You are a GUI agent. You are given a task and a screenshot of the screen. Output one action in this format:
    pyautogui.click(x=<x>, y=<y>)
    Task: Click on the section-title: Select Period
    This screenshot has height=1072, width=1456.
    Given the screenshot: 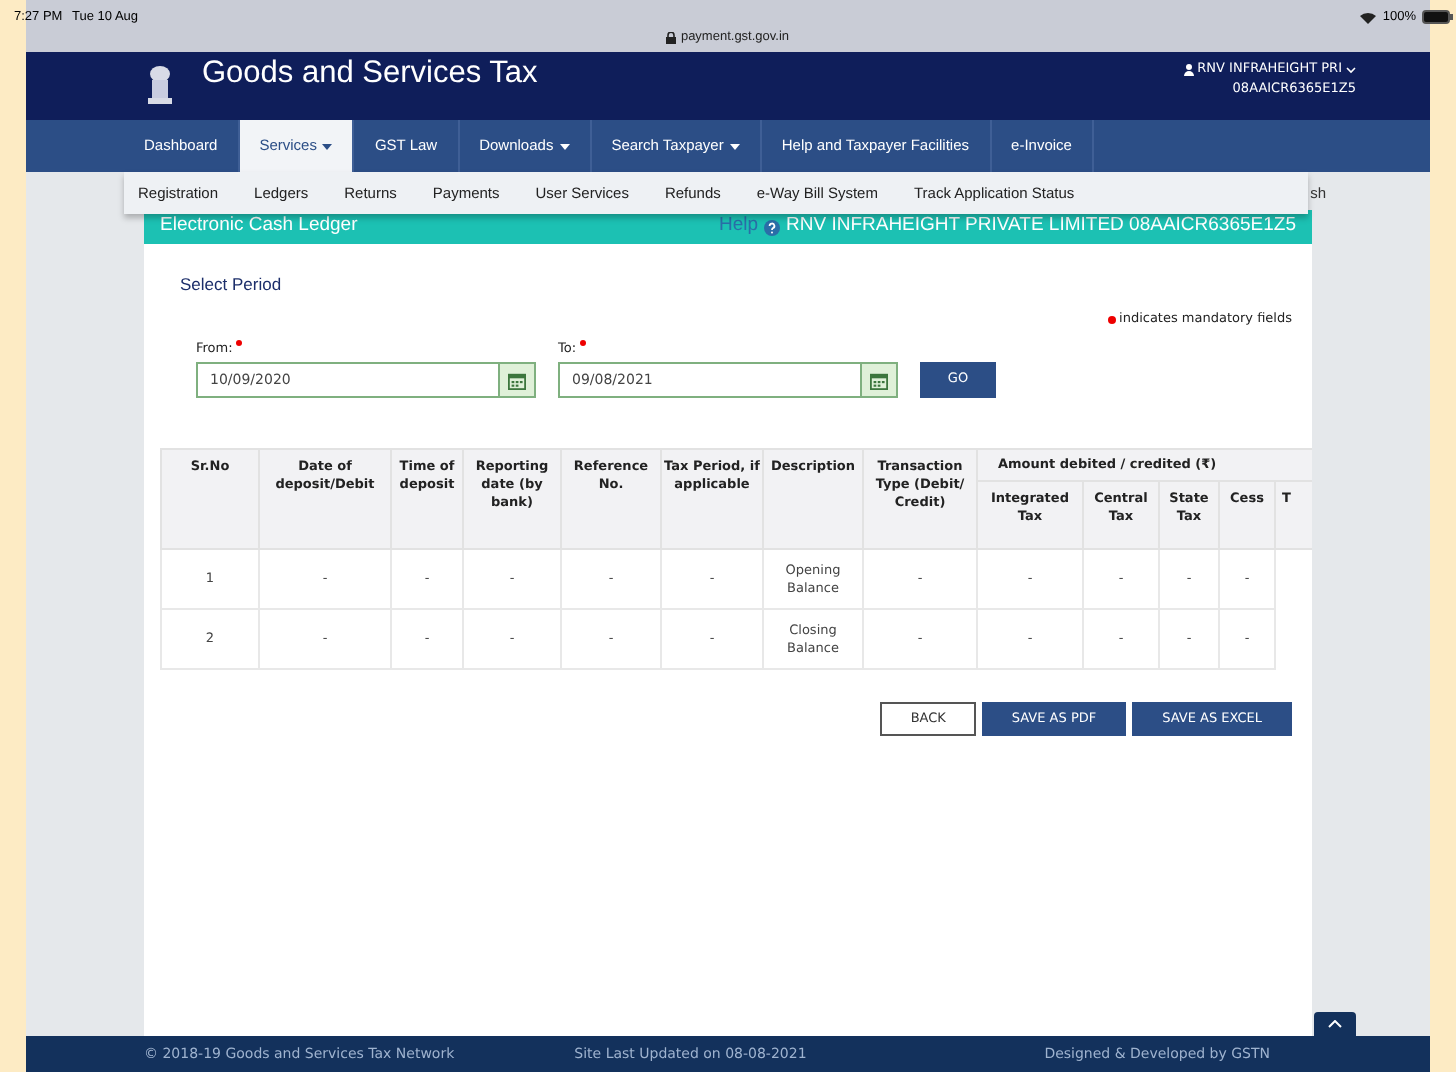 What is the action you would take?
    pyautogui.click(x=232, y=285)
    